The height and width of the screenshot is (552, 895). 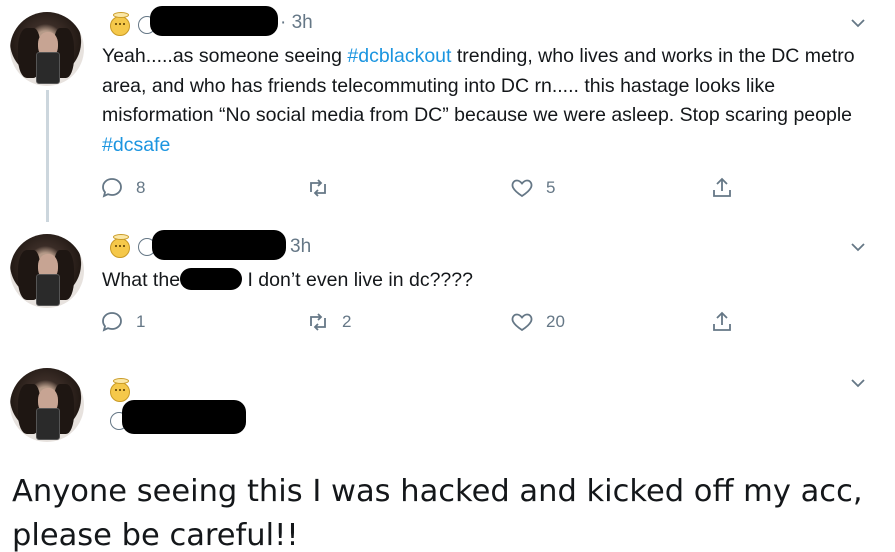 What do you see at coordinates (430, 324) in the screenshot?
I see `tweet-actions: 1 2 20` at bounding box center [430, 324].